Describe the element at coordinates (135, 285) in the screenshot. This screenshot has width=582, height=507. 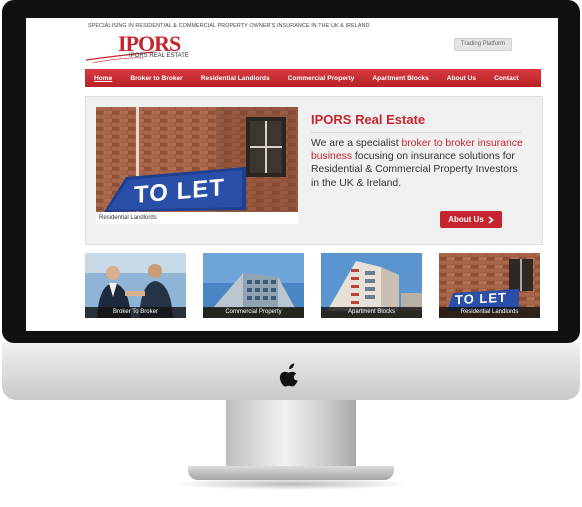
I see `thumbnail-broker-to-broker: Broker To Broker` at that location.